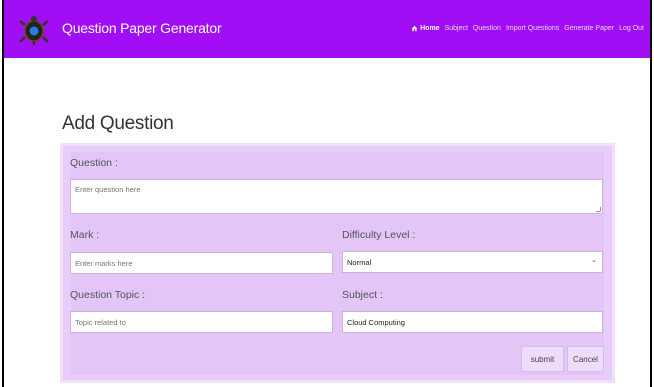 The image size is (654, 387). I want to click on subject-label: Subject :, so click(362, 295).